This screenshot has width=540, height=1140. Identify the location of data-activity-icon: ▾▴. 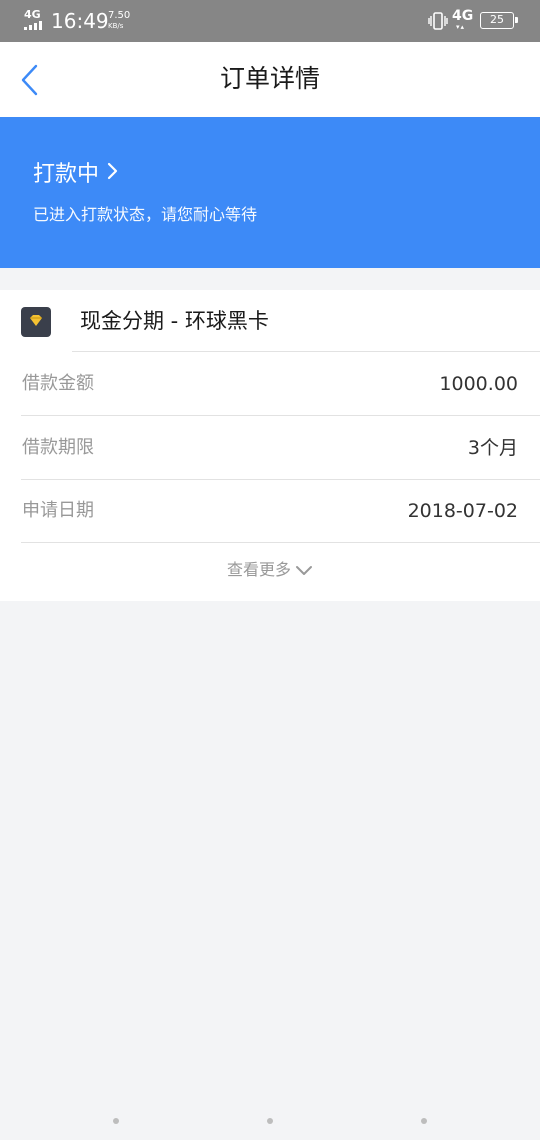
(461, 27).